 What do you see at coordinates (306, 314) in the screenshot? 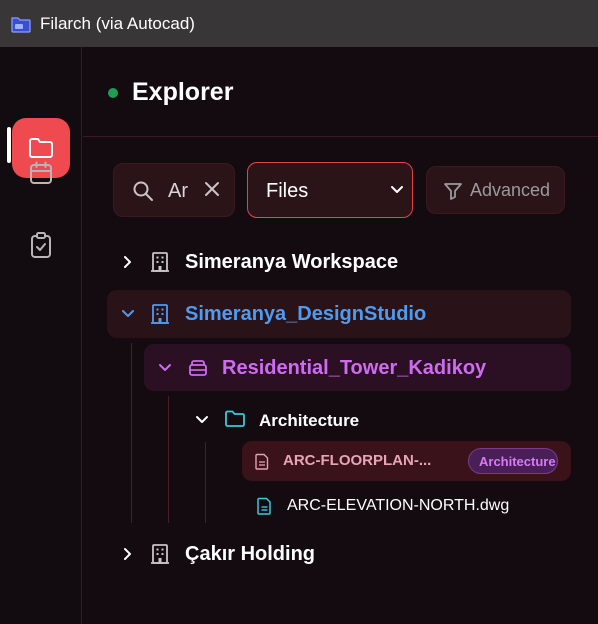
I see `tree-item-label: Simeranya_DesignStudio` at bounding box center [306, 314].